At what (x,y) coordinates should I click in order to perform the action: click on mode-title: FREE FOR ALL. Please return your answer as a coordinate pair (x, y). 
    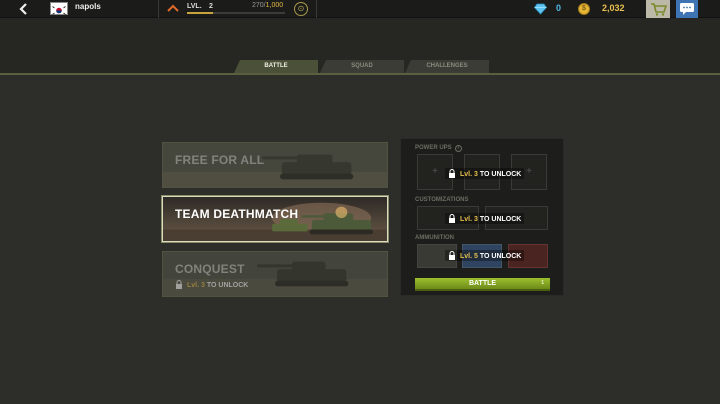
    Looking at the image, I should click on (220, 160).